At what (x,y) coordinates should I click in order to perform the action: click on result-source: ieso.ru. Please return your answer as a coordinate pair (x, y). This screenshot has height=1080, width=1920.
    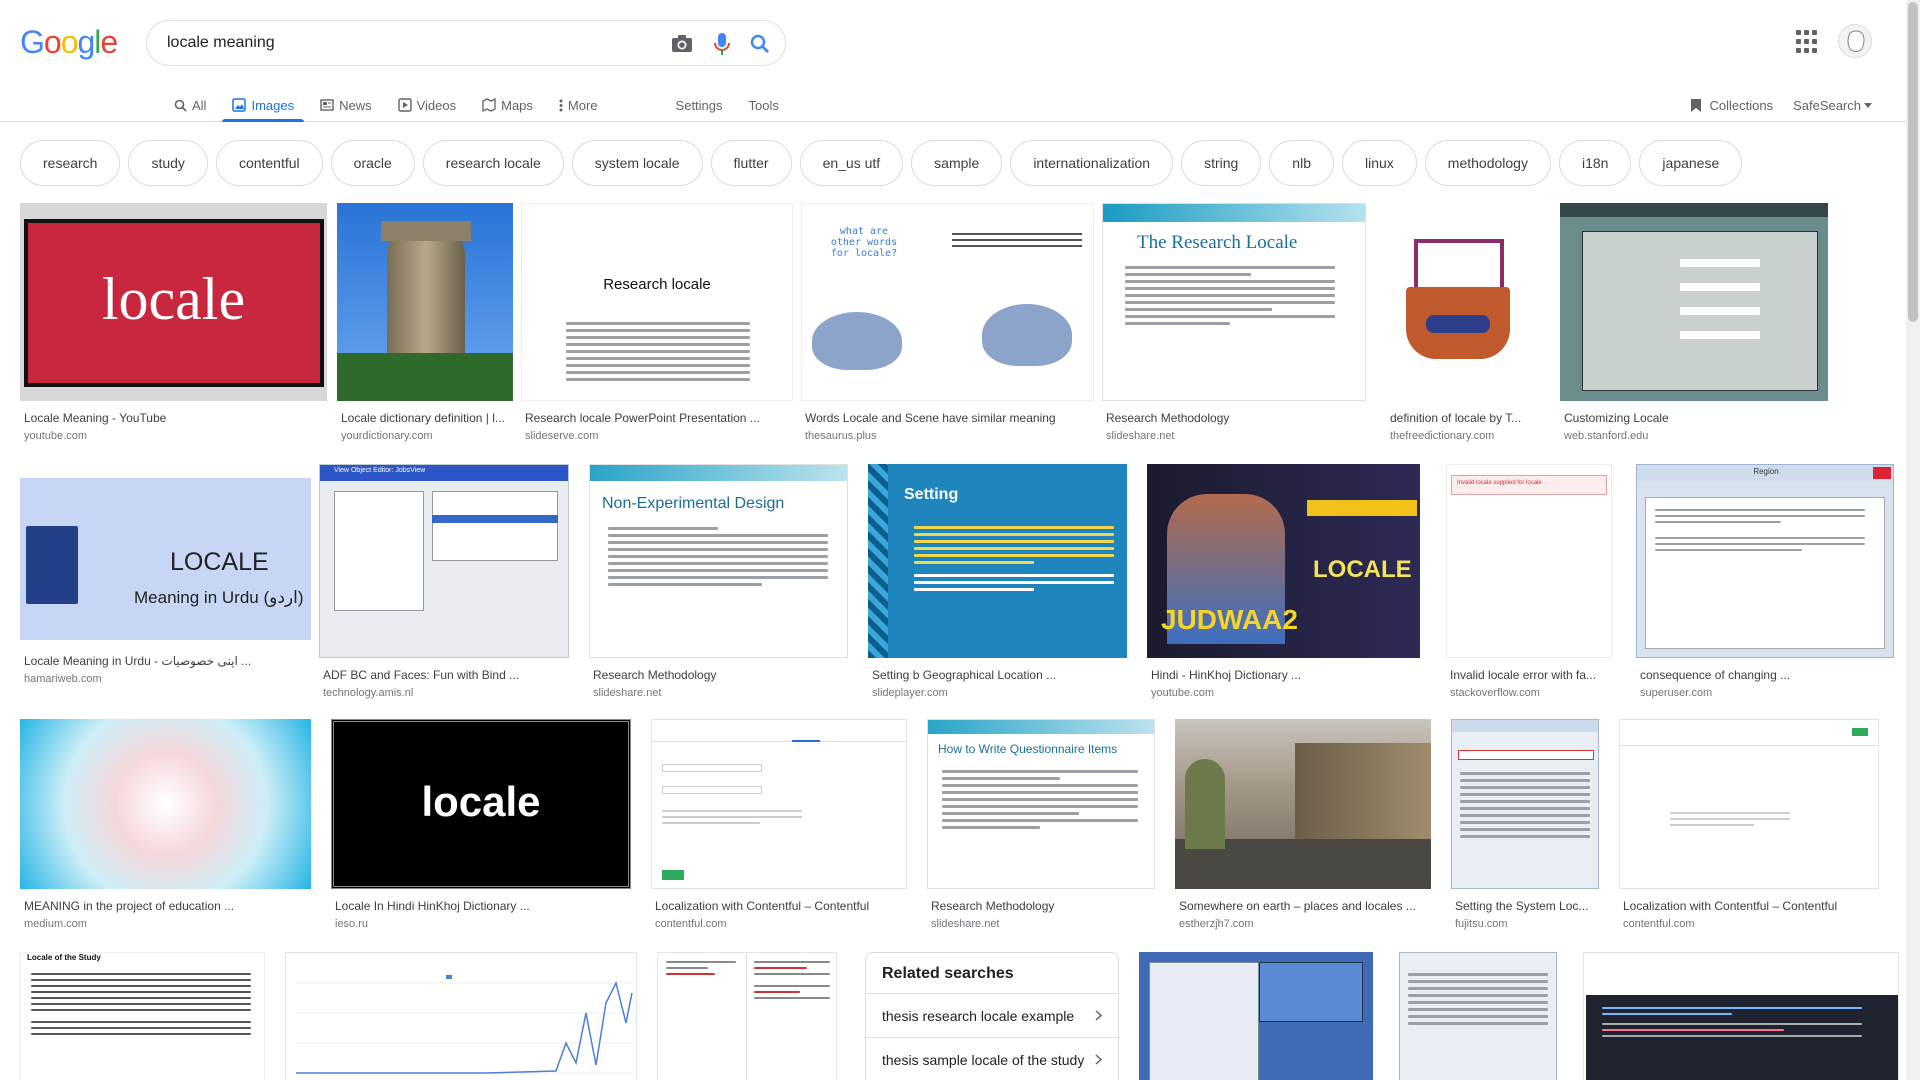
    Looking at the image, I should click on (481, 924).